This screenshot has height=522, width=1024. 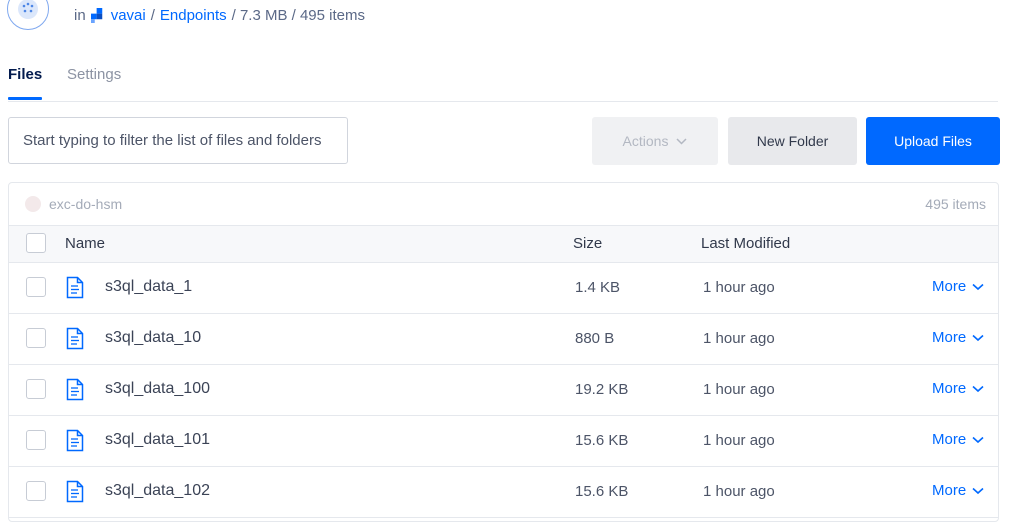 What do you see at coordinates (503, 339) in the screenshot?
I see `table-row: s3ql_data_10 880 B 1 hour ago More` at bounding box center [503, 339].